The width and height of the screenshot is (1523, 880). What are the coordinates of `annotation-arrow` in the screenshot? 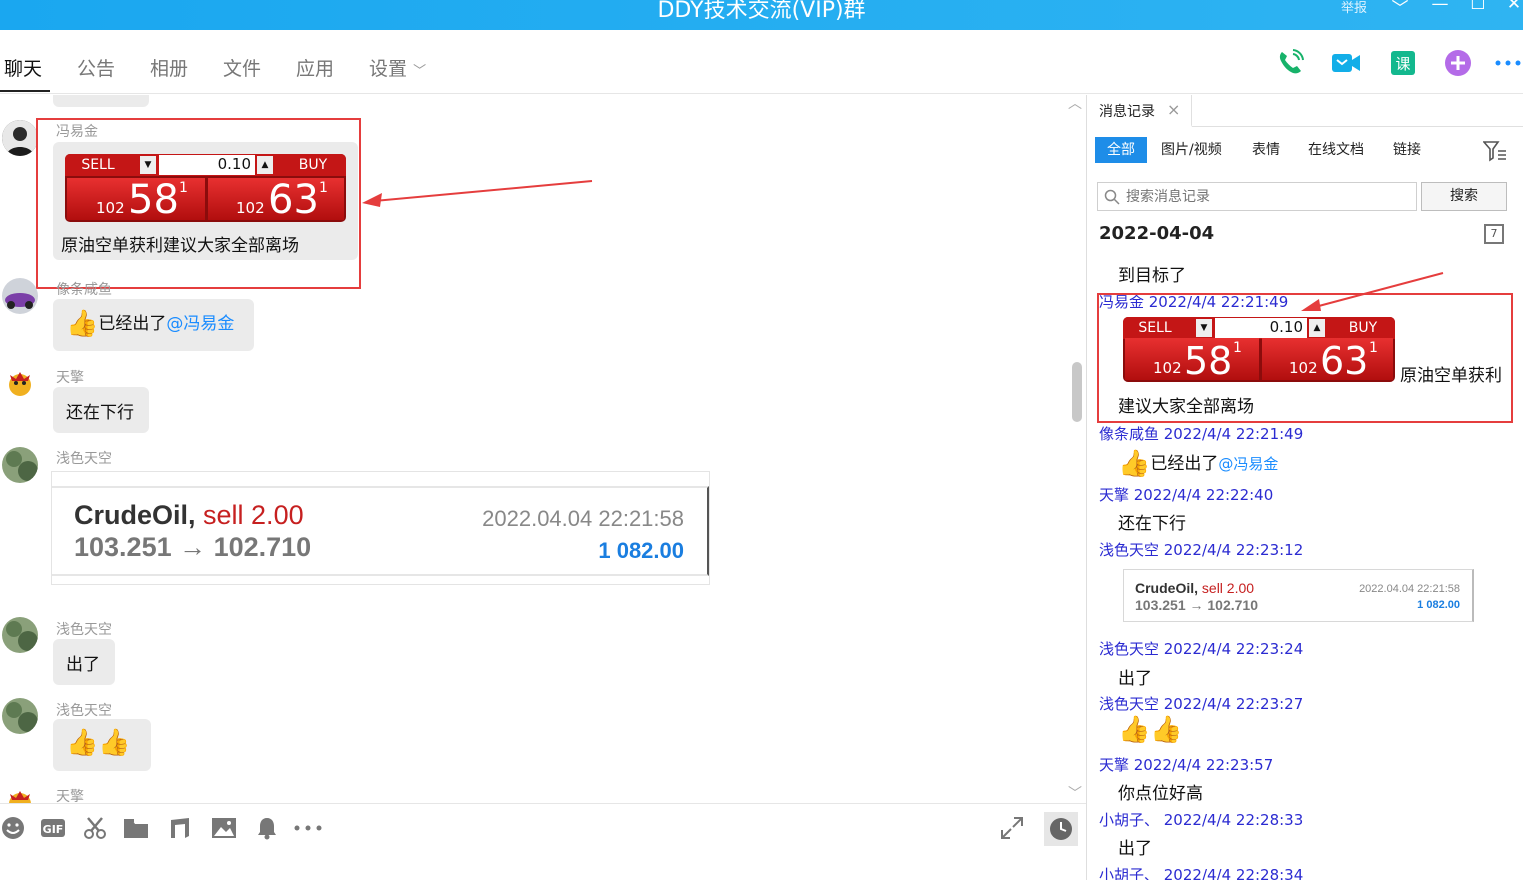 It's located at (1372, 291).